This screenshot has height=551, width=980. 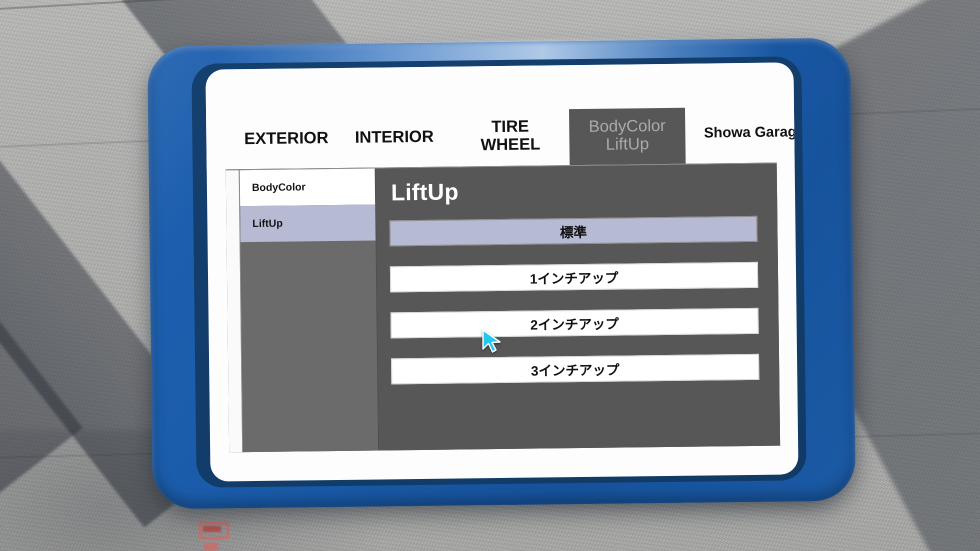 I want to click on tab-tire-wheel: TIRE WHEEL, so click(x=510, y=136).